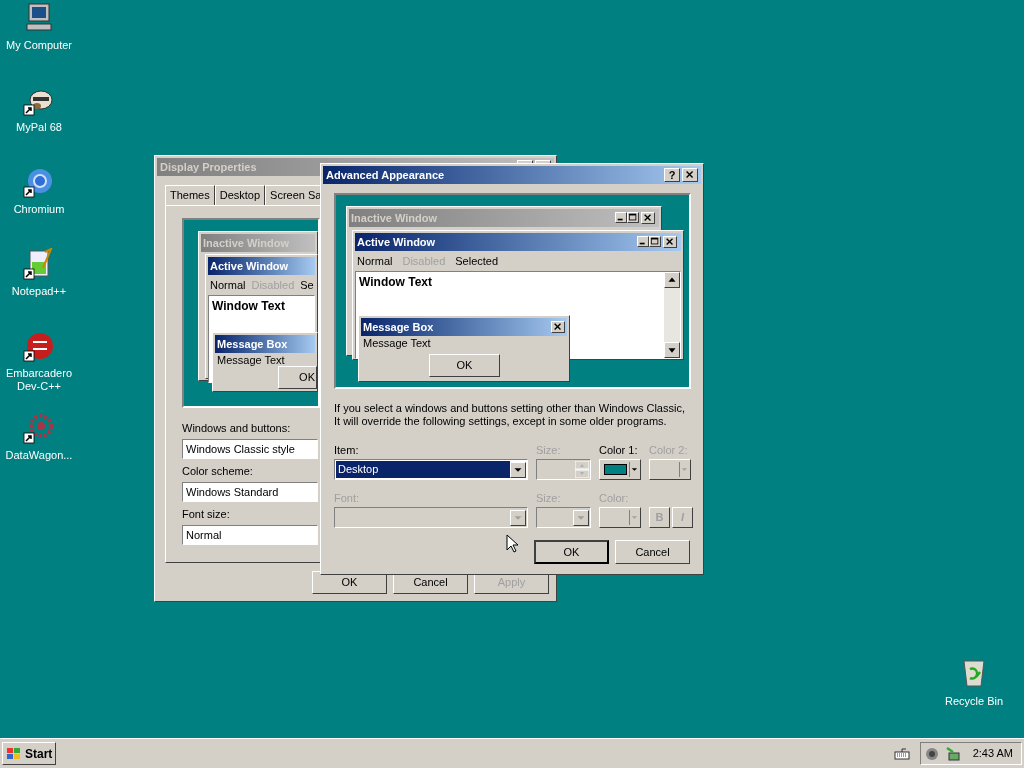  Describe the element at coordinates (358, 470) in the screenshot. I see `field-value: Desktop` at that location.